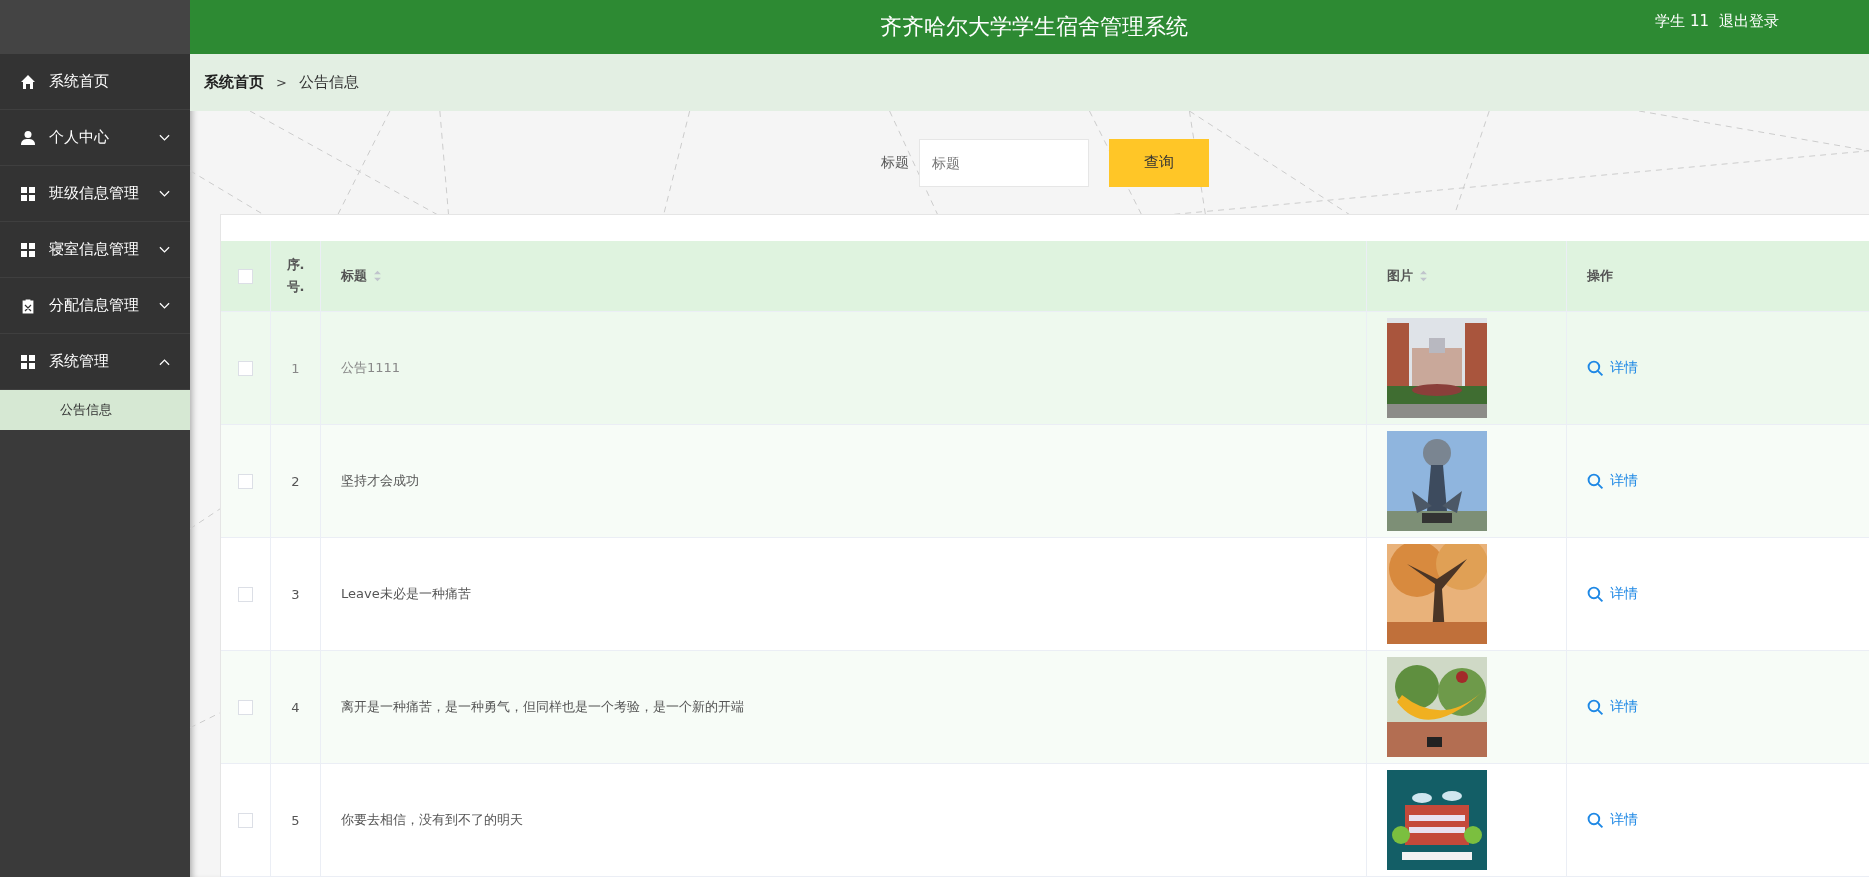 The height and width of the screenshot is (877, 1869). I want to click on menu-item: 个人中心, so click(95, 138).